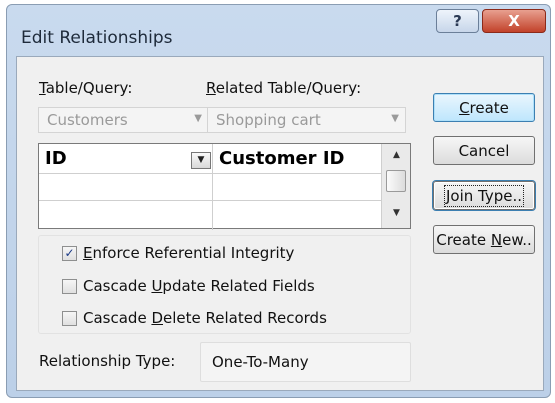  Describe the element at coordinates (284, 88) in the screenshot. I see `related-table-query-label: Related Table/Query:` at that location.